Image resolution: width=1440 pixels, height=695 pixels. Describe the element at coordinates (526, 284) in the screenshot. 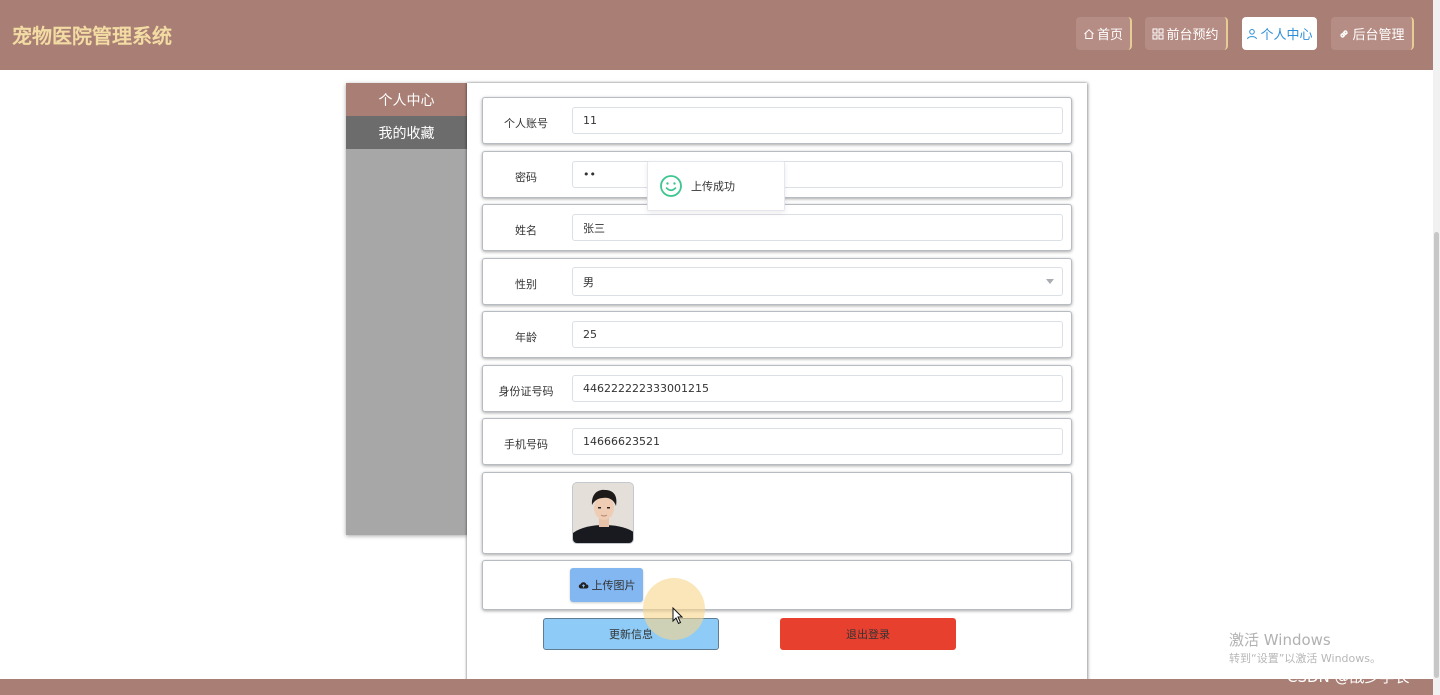

I see `gender-label: 性别` at that location.